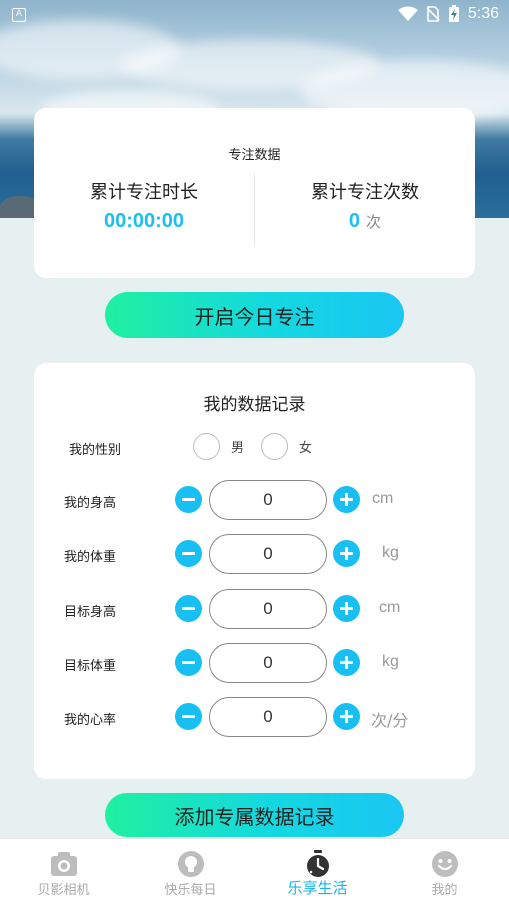  I want to click on height-increase-button, so click(346, 499).